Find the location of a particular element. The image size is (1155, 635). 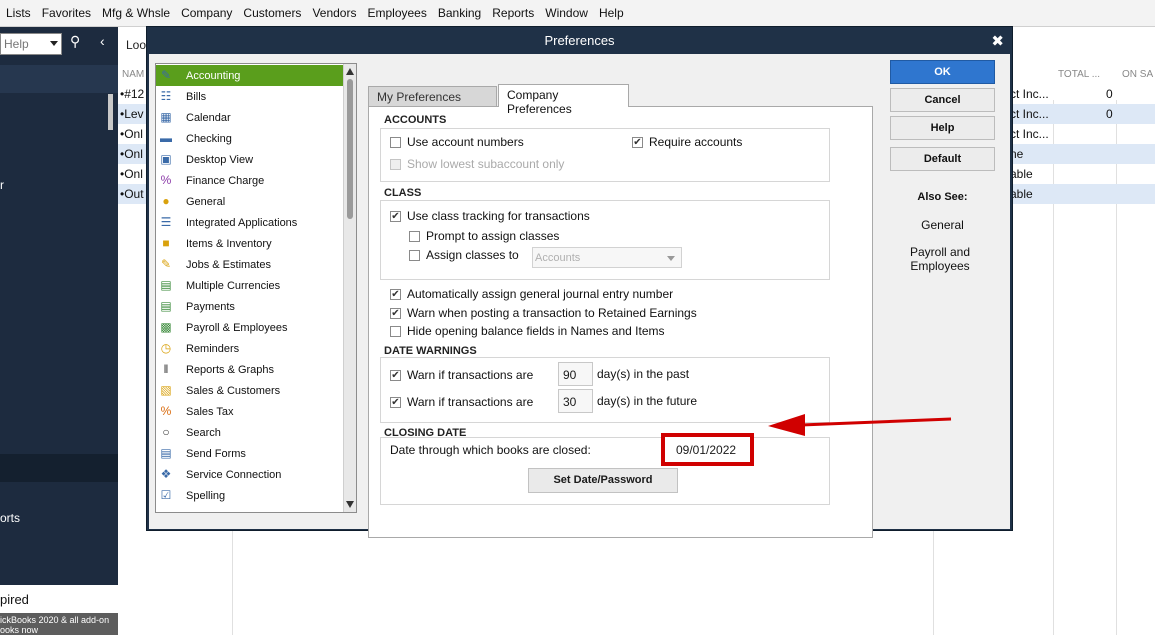

category-payments: ▤ Payments is located at coordinates (250, 306).